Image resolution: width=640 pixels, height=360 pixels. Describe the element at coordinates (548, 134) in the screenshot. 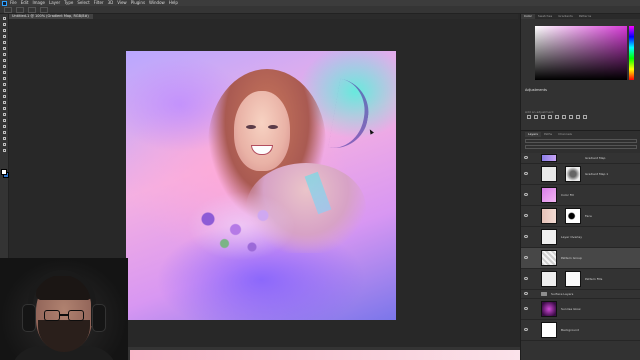

I see `tab-paths: Paths` at that location.